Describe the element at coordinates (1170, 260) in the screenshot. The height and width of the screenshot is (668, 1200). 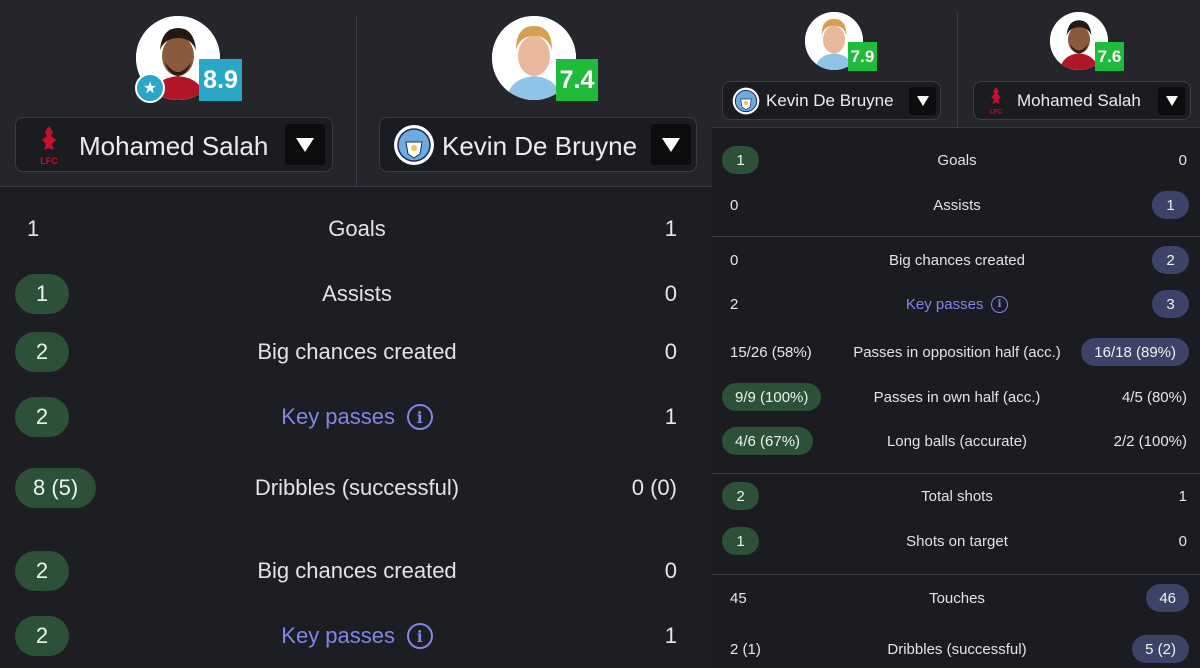
I see `stat-value-right: 2` at that location.